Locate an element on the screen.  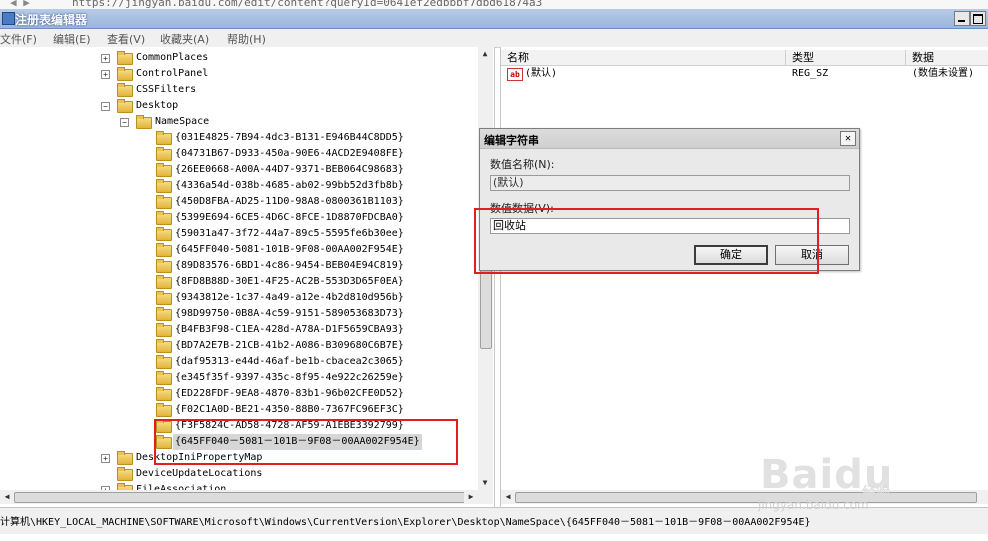
tree-item-label: CSSFilters is located at coordinates (166, 89).